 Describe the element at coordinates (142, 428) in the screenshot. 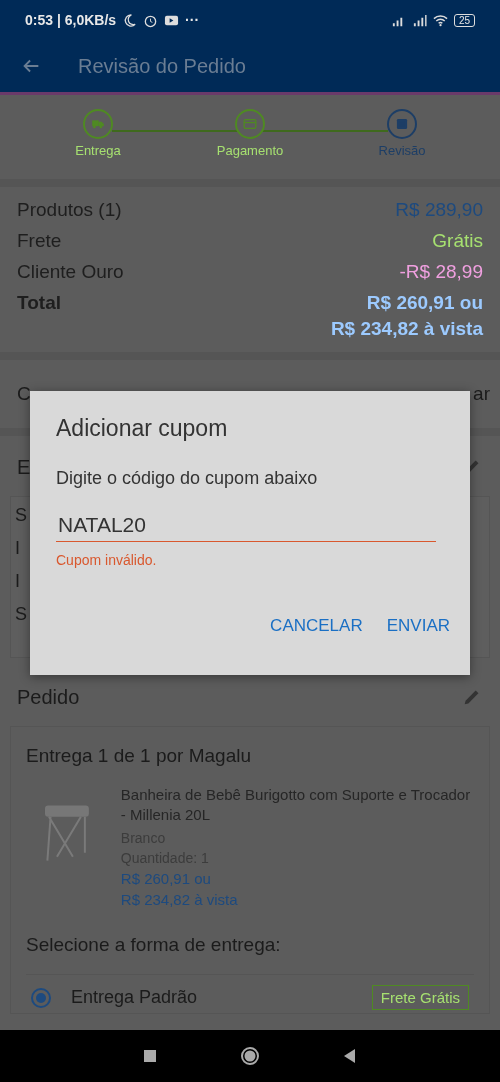

I see `dialog-title: Adicionar cupom` at that location.